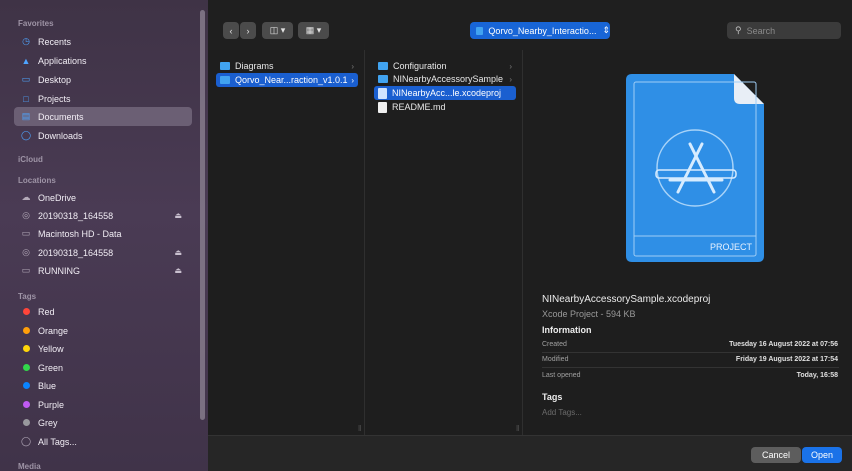 This screenshot has width=852, height=471. I want to click on modified-label: Modified, so click(555, 359).